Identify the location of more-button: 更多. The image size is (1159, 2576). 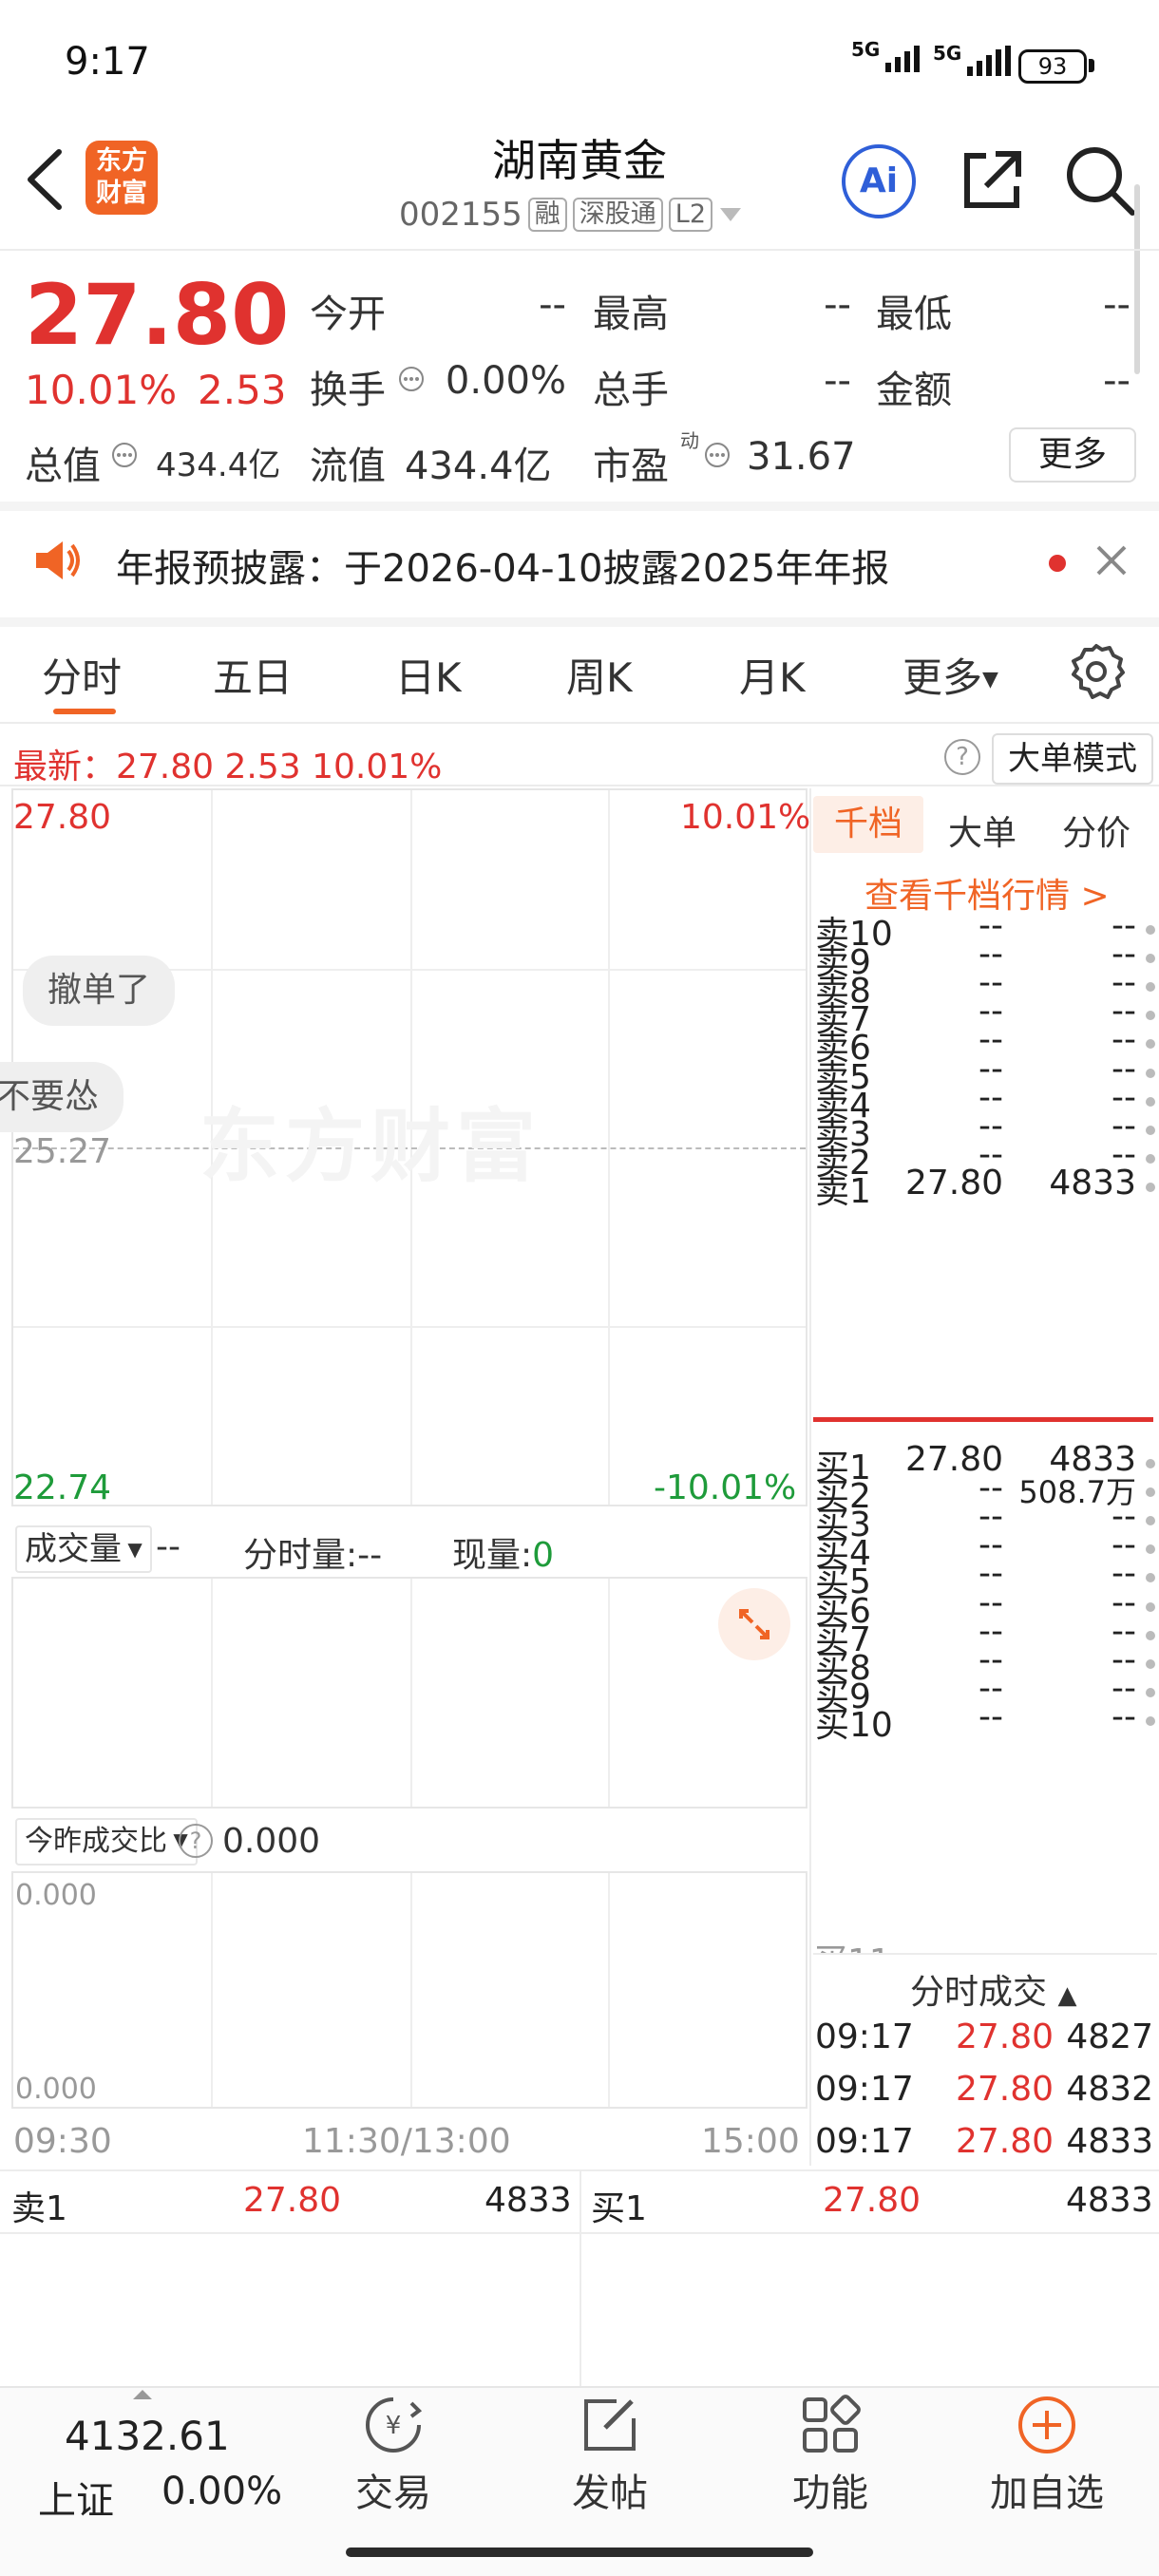
(1072, 455).